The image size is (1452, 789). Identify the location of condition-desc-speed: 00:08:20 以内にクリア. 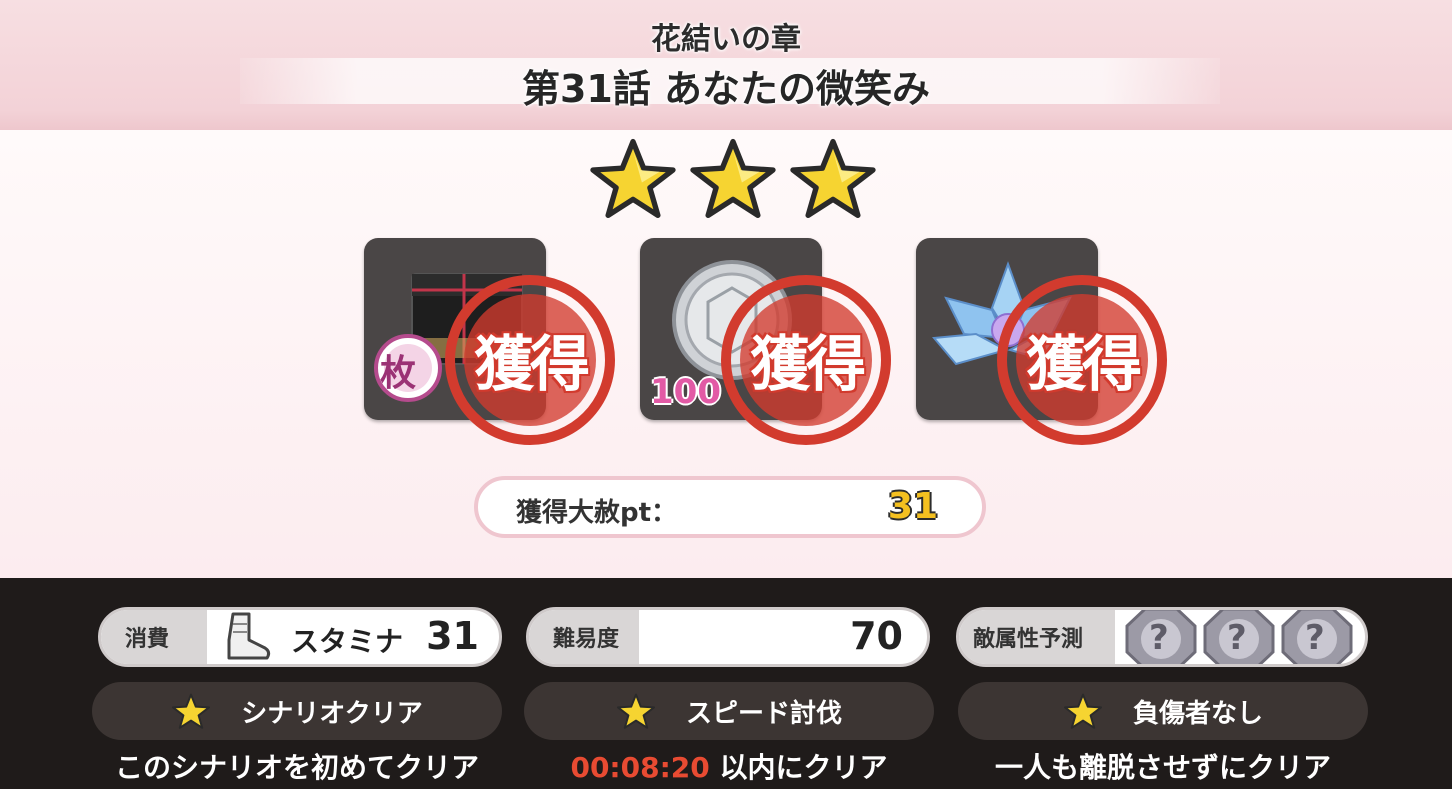
(729, 766).